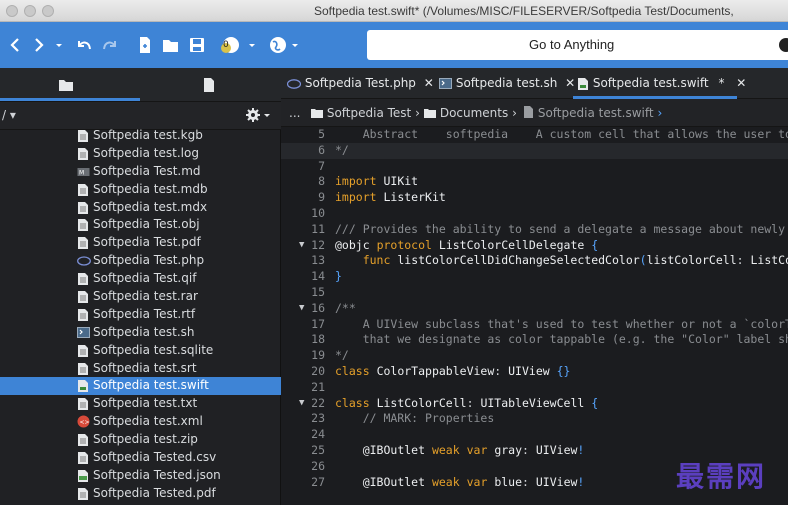 This screenshot has height=505, width=788. I want to click on file-tree-item: Softpedia test.mdx, so click(140, 208).